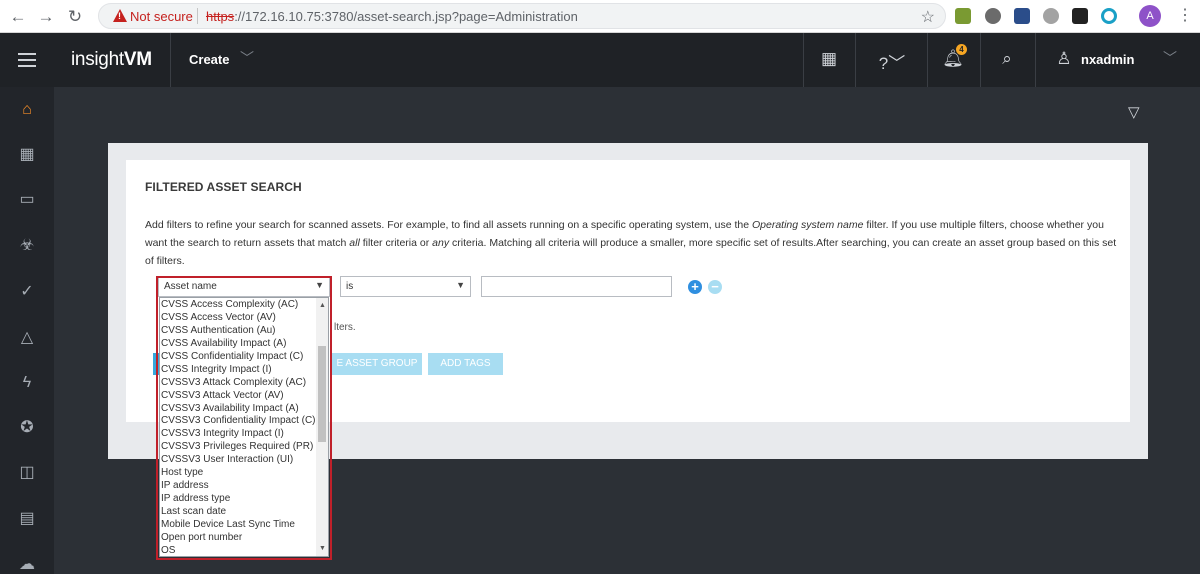  What do you see at coordinates (75, 17) in the screenshot?
I see `reload-icon: ↻` at bounding box center [75, 17].